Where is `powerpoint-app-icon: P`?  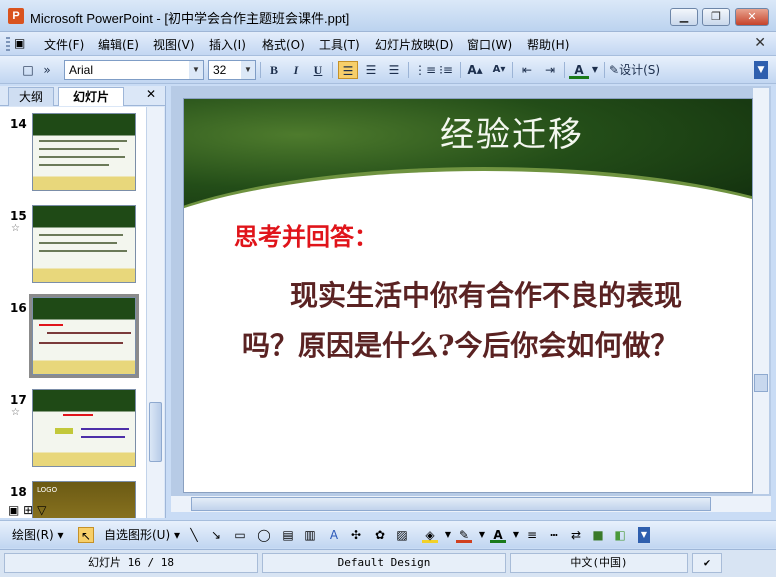 powerpoint-app-icon: P is located at coordinates (16, 16).